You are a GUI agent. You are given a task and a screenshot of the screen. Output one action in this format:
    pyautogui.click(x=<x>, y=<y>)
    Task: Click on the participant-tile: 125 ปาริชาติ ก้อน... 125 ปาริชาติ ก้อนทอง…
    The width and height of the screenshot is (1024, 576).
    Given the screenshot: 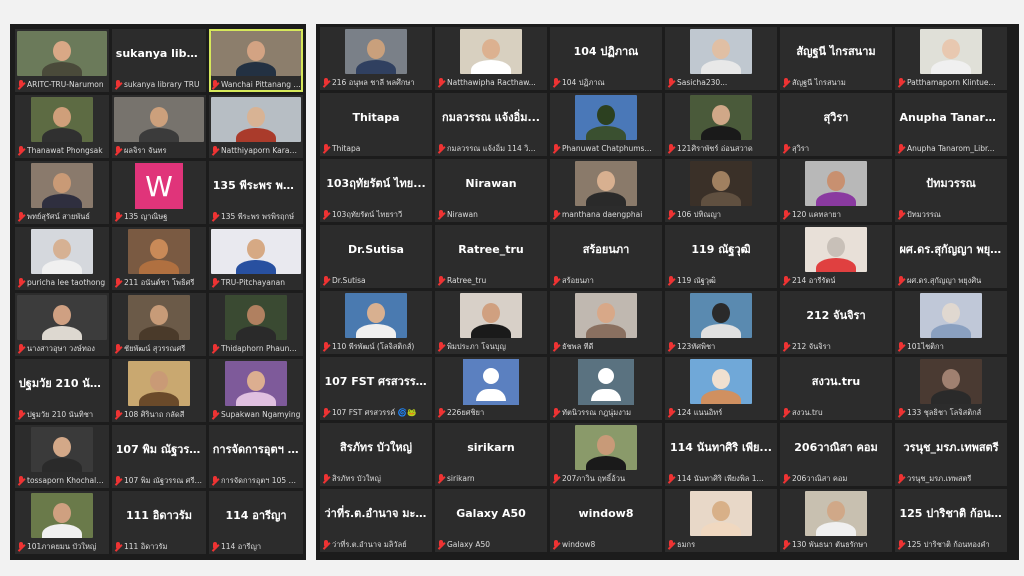 What is the action you would take?
    pyautogui.click(x=951, y=520)
    